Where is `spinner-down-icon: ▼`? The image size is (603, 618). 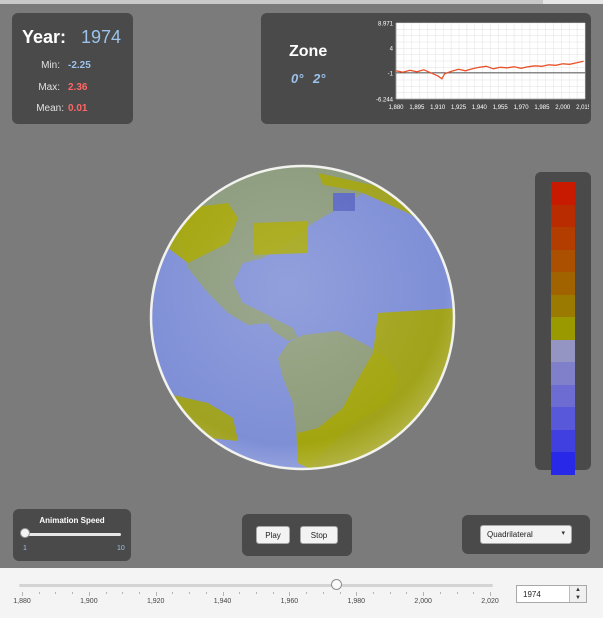 spinner-down-icon: ▼ is located at coordinates (578, 598).